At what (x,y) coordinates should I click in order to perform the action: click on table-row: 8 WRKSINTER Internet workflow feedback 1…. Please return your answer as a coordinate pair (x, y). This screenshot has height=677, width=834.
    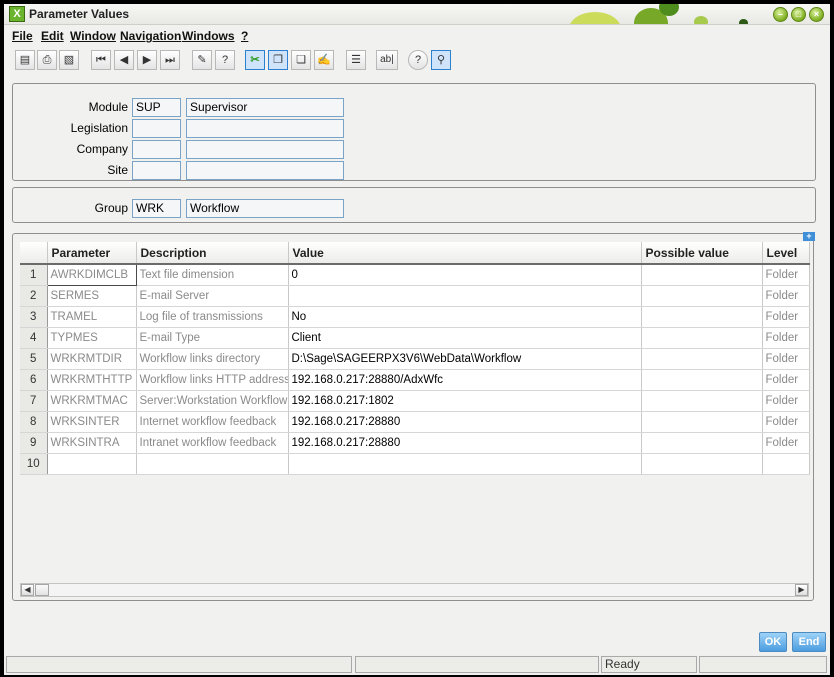
    Looking at the image, I should click on (415, 422).